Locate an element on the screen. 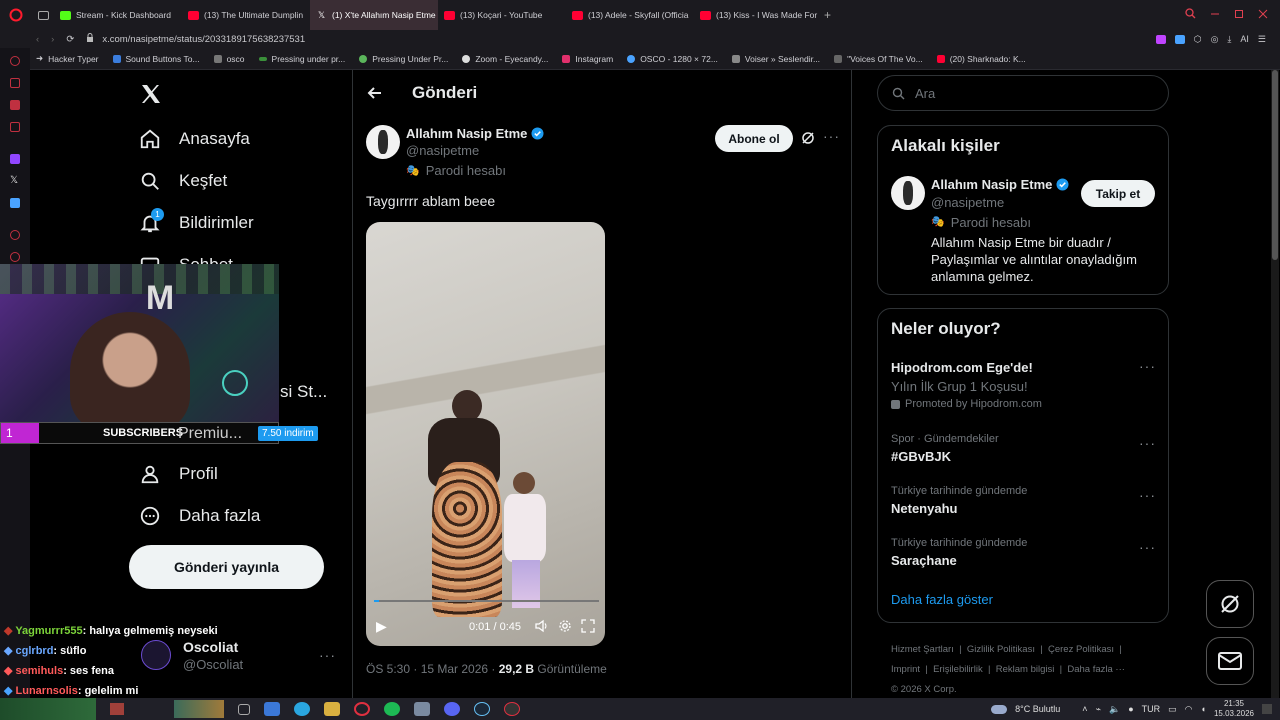 The width and height of the screenshot is (1280, 720). task-view-icon is located at coordinates (244, 709).